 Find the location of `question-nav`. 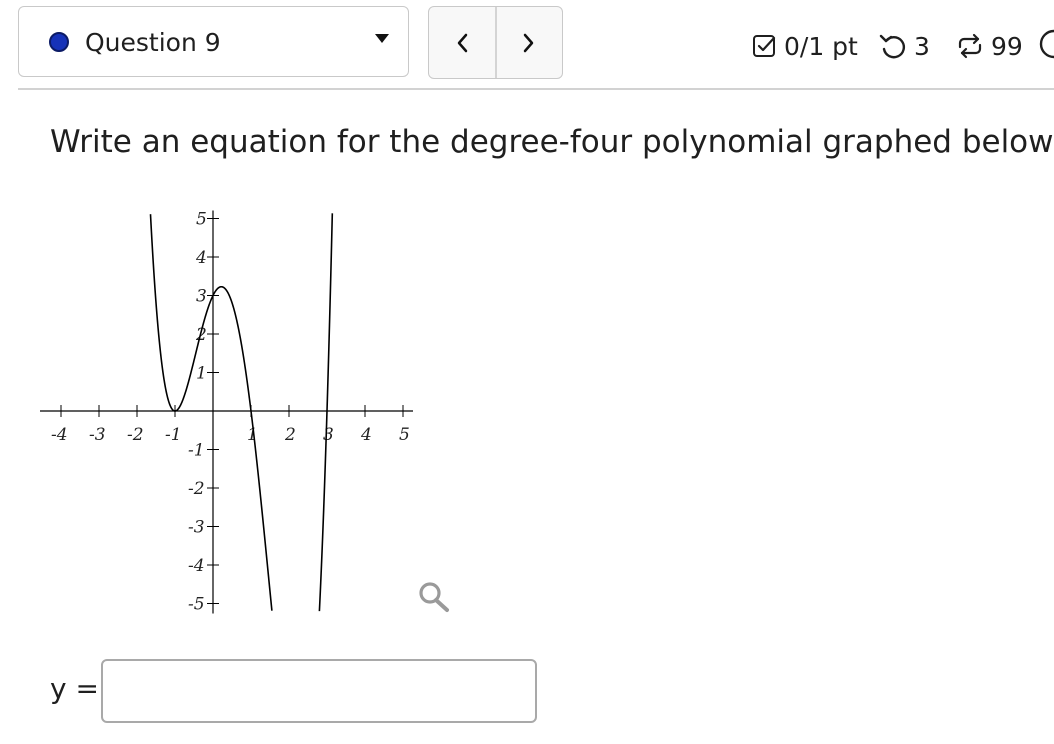

question-nav is located at coordinates (495, 42).